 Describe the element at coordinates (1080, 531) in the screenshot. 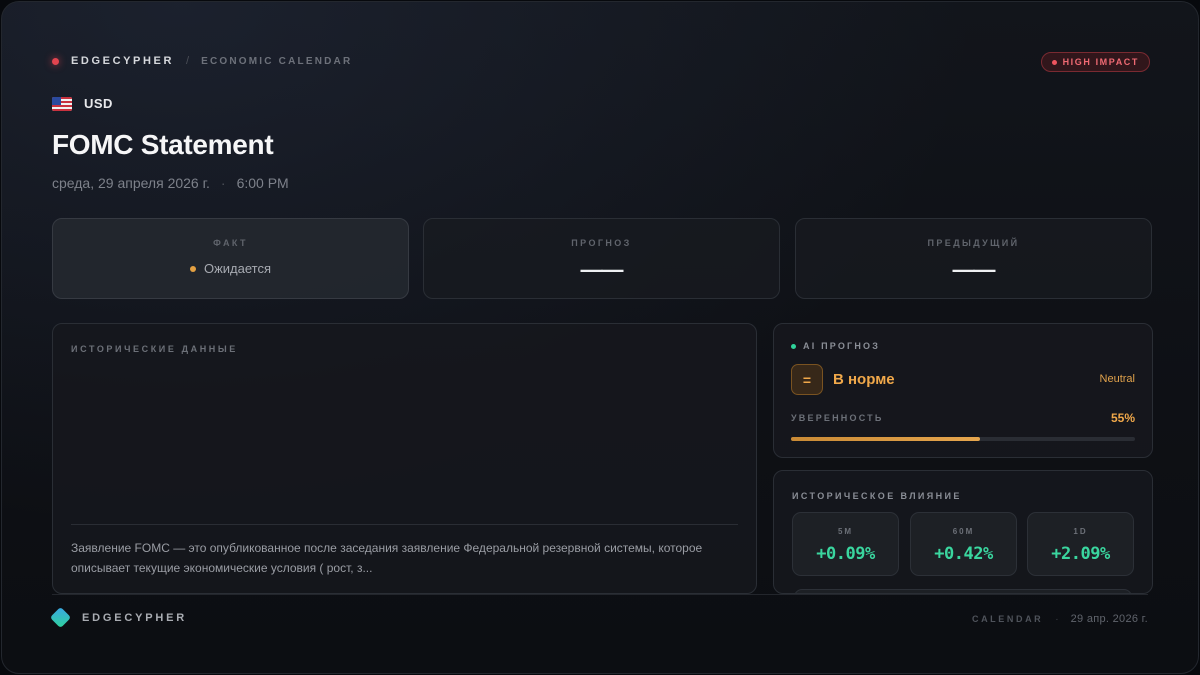

I see `impact-label: 1D` at that location.